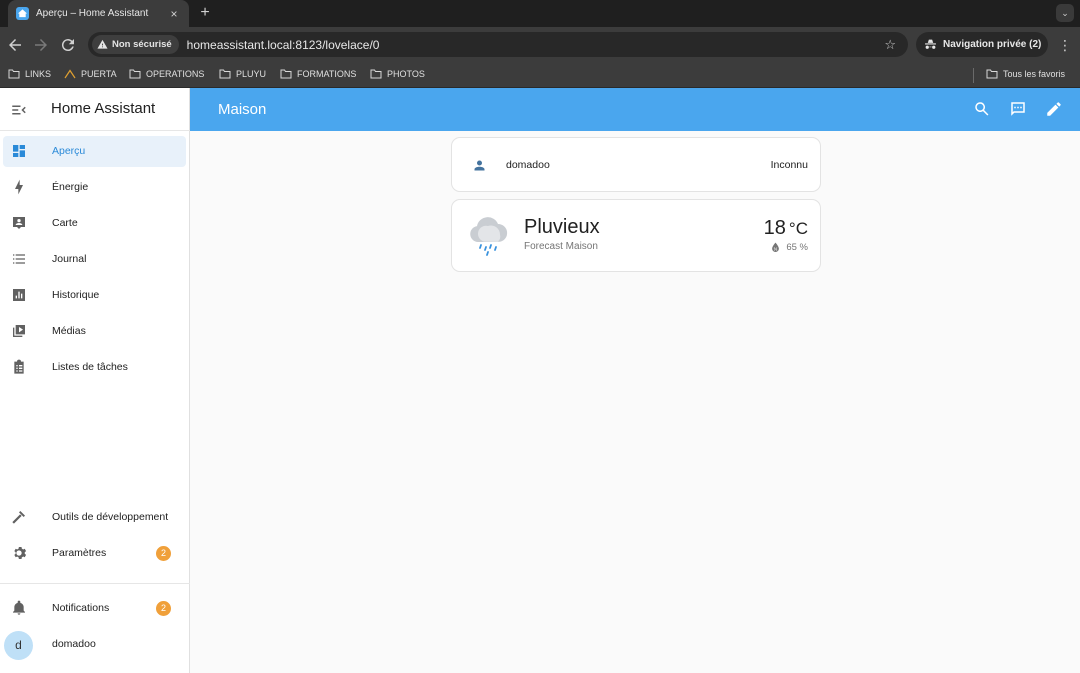 This screenshot has width=1080, height=673. I want to click on bookmark-folder: OPERATIONS, so click(166, 74).